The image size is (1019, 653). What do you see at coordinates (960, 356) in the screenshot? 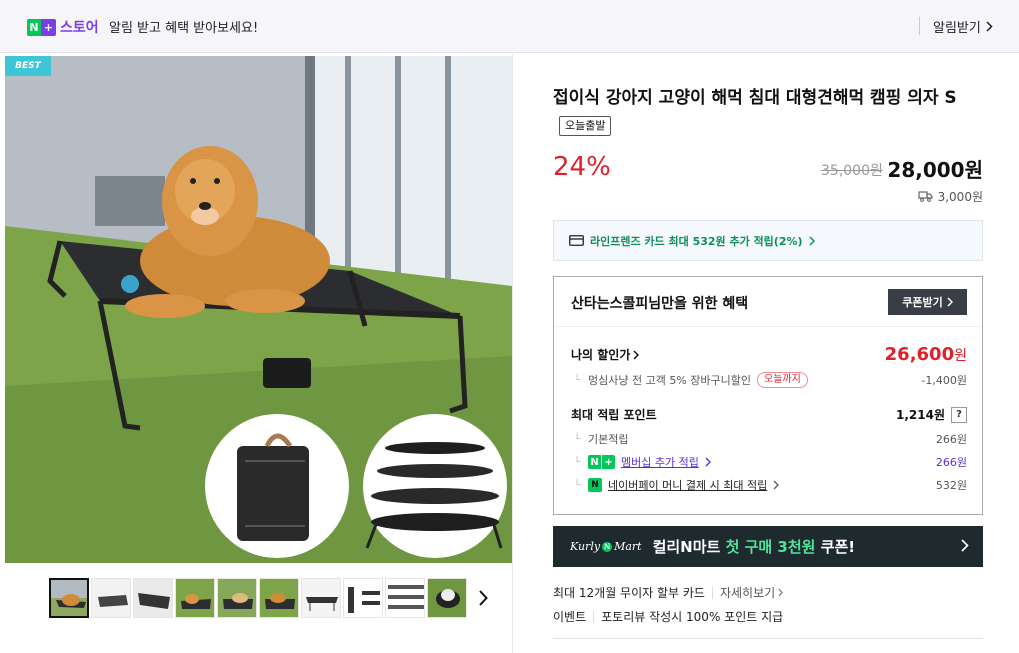
I see `my-price-unit: 원` at bounding box center [960, 356].